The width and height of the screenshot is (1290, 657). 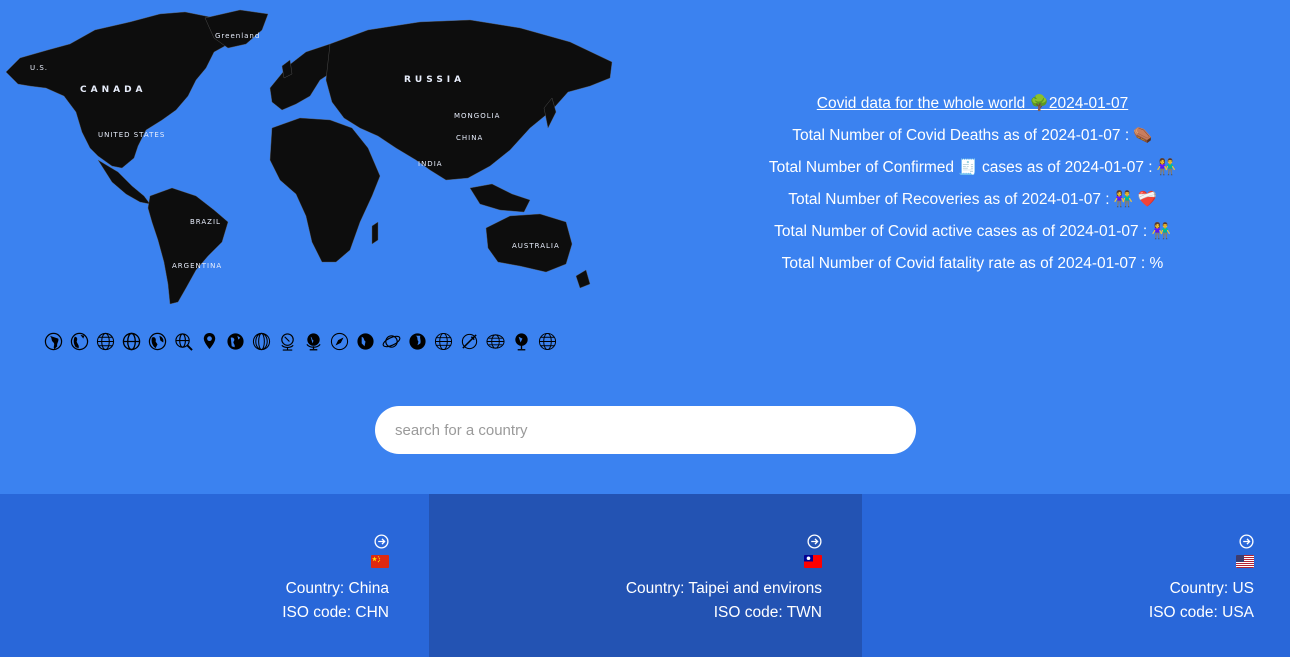 I want to click on map-label-canada: CANADA, so click(x=113, y=90).